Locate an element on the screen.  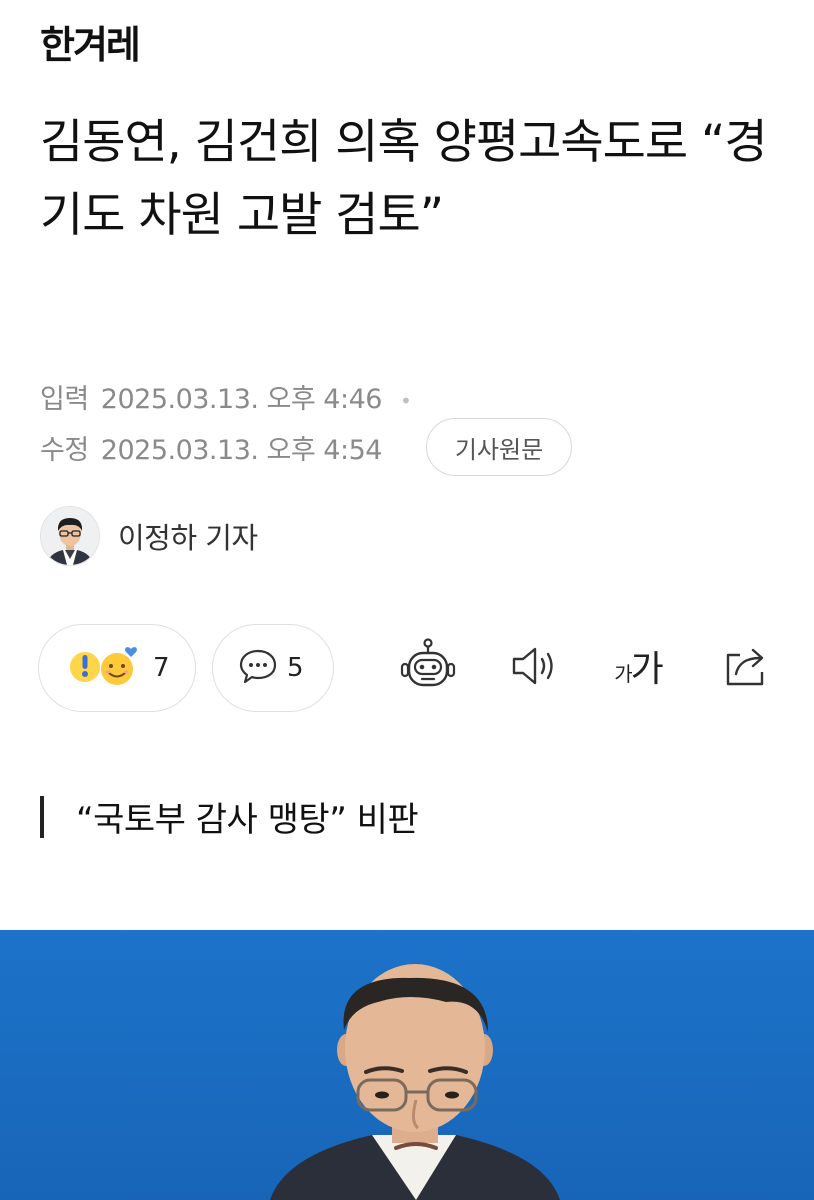
published-timestamp: 입력 2025.03.13. 오후 4:46 • is located at coordinates (226, 396).